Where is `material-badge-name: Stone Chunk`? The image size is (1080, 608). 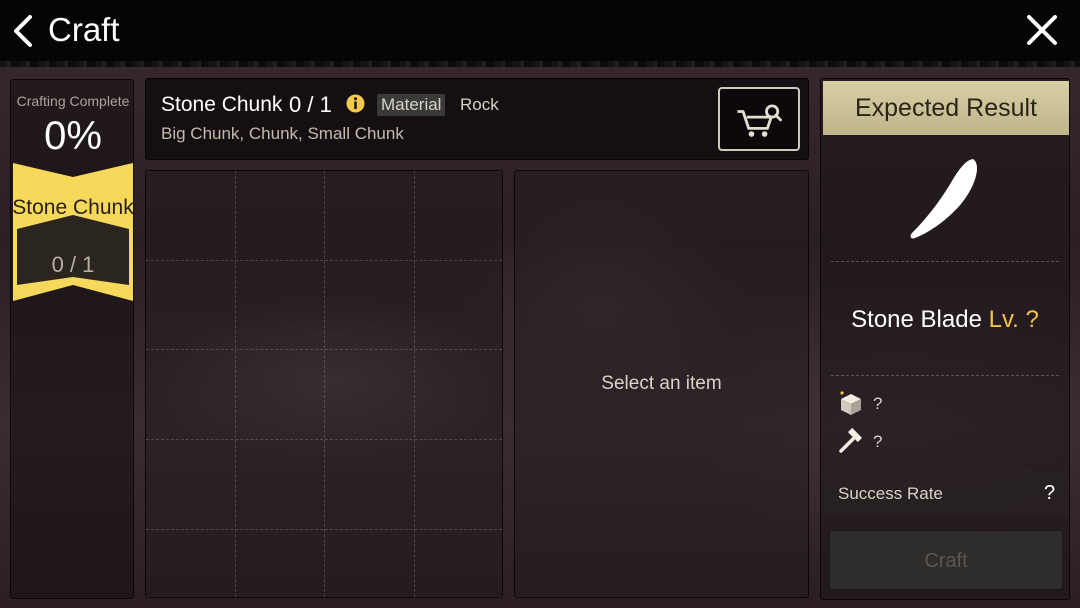
material-badge-name: Stone Chunk is located at coordinates (73, 207).